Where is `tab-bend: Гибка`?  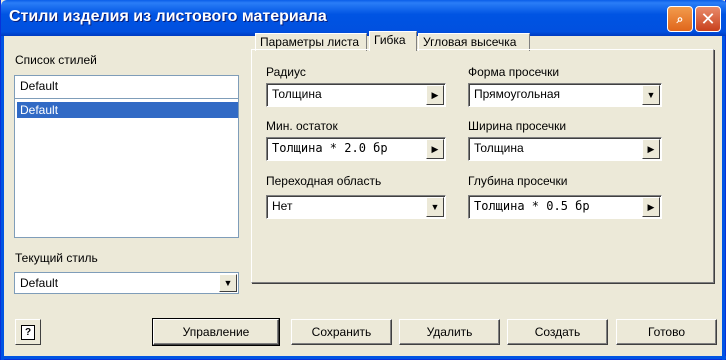
tab-bend: Гибка is located at coordinates (393, 41).